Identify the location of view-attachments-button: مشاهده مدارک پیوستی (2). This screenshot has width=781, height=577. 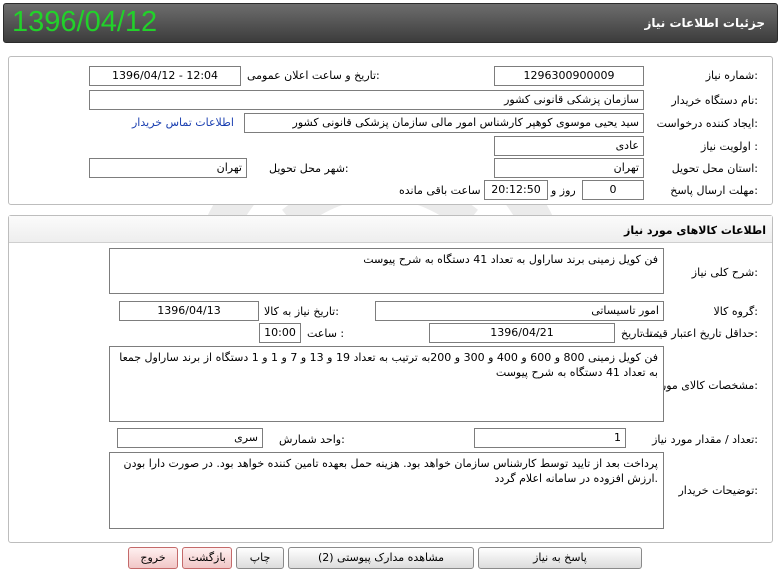
(381, 558).